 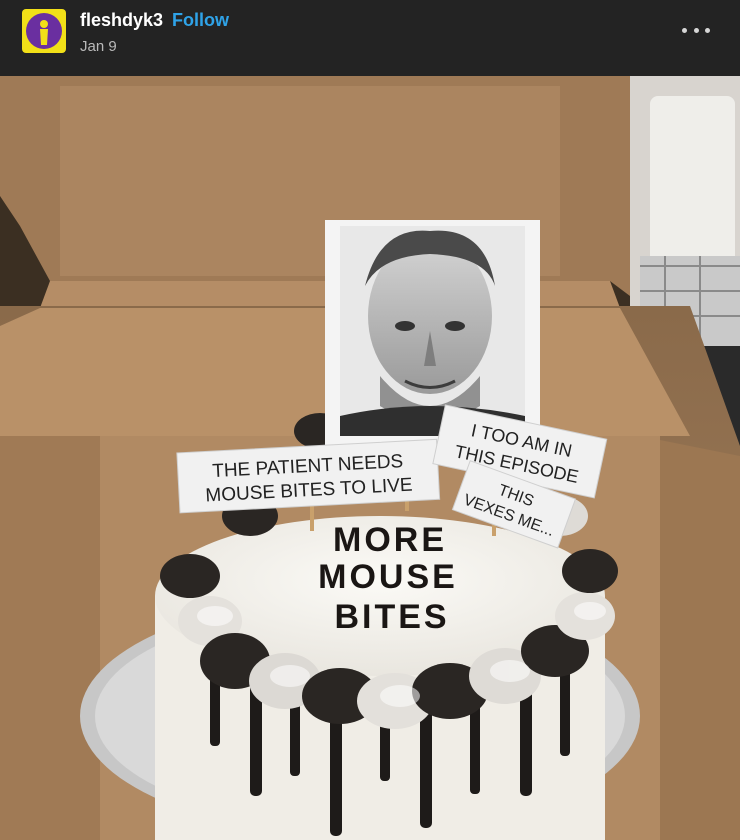 What do you see at coordinates (391, 617) in the screenshot?
I see `cake-text-line3: BITES` at bounding box center [391, 617].